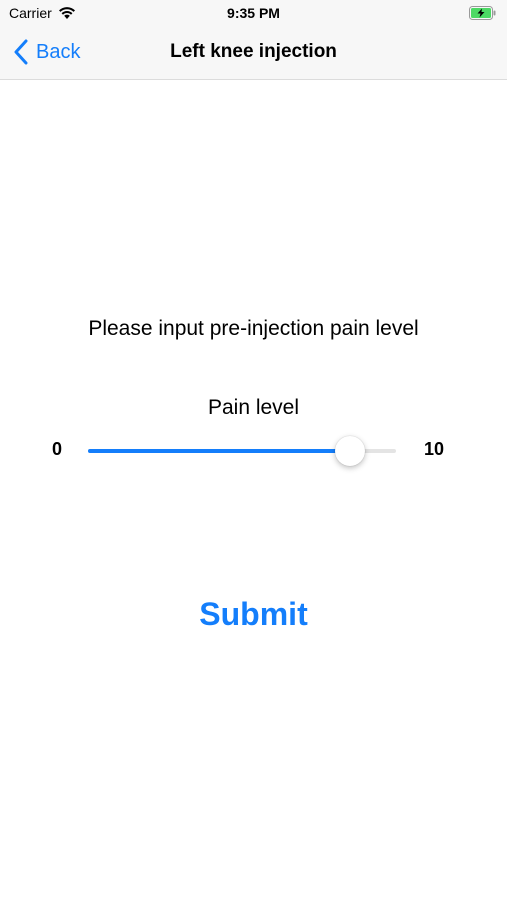 Image resolution: width=507 pixels, height=900 pixels. I want to click on status-bar: Carrier 9:35 PM, so click(253, 14).